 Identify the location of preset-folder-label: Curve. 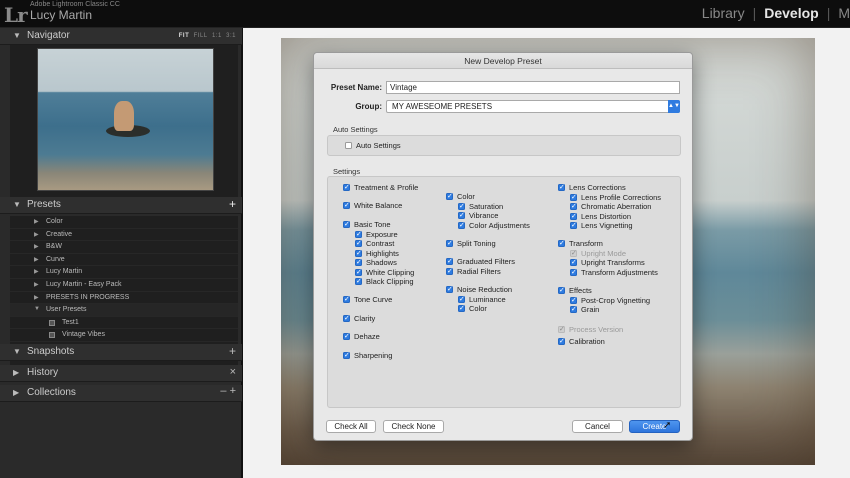
(55, 259).